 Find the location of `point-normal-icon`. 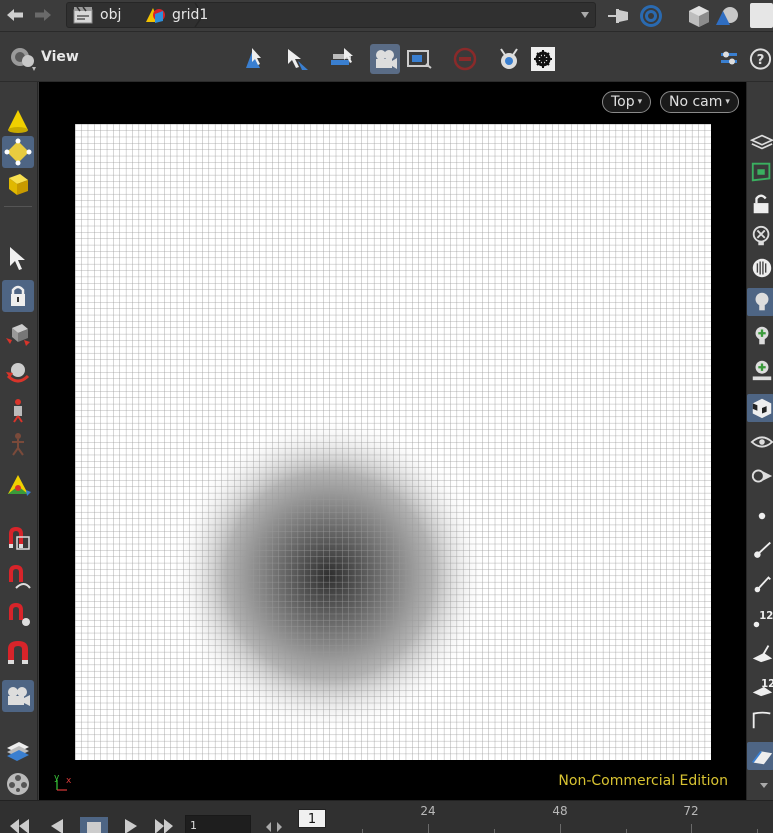

point-normal-icon is located at coordinates (762, 549).